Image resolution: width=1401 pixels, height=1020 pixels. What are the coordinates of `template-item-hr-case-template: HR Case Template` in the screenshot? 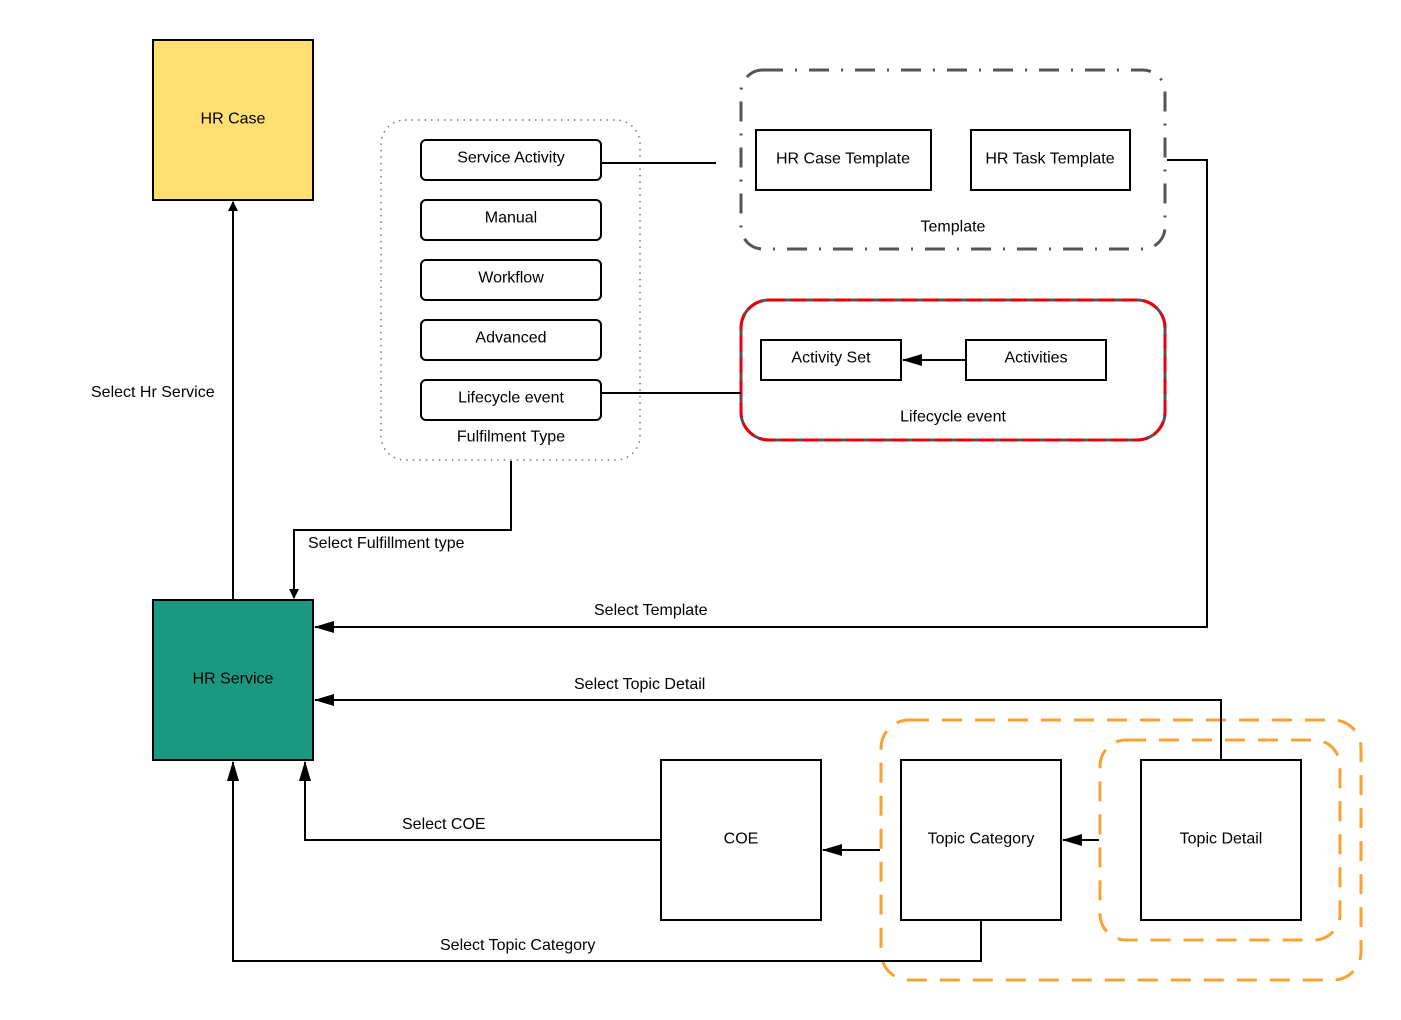 It's located at (843, 160).